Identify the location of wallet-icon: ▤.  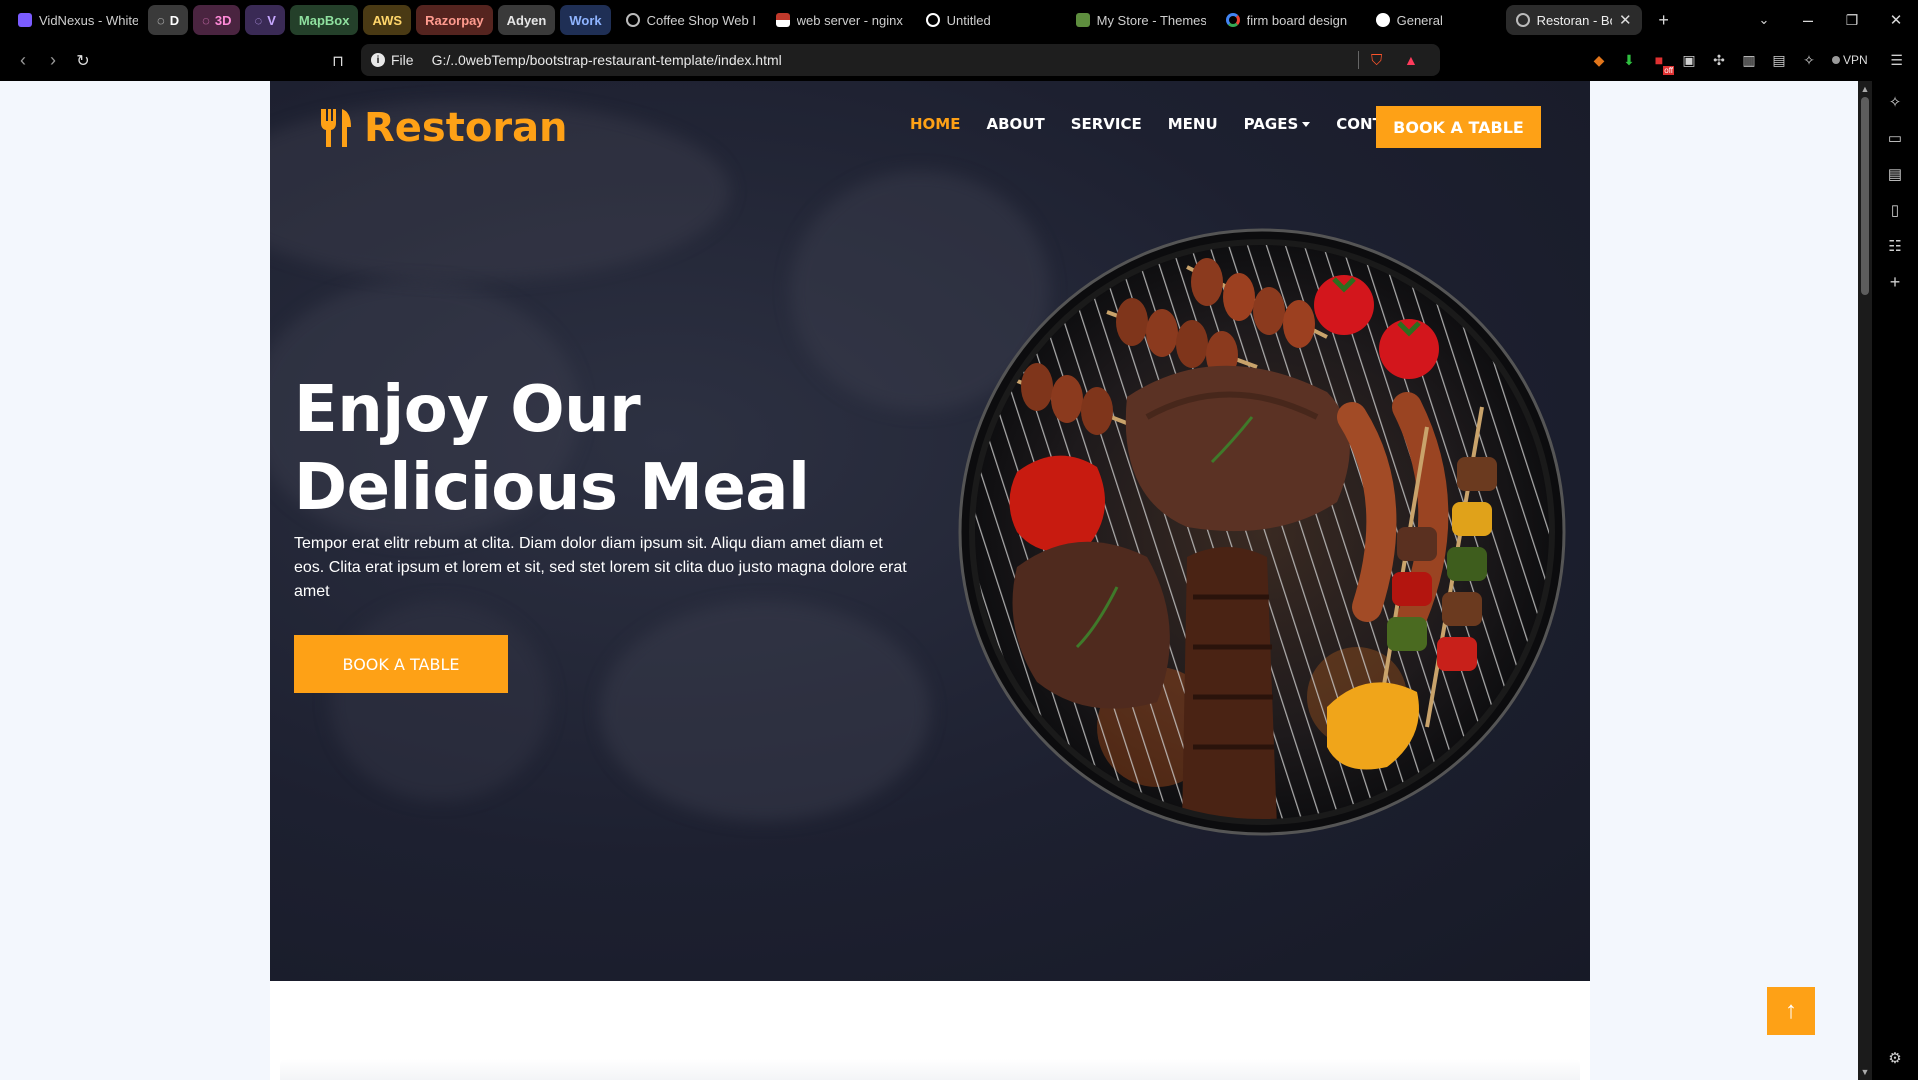
(1779, 60).